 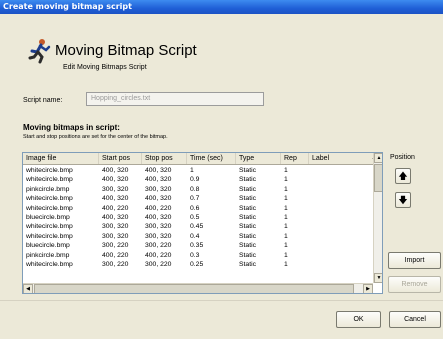 I want to click on cell-time: 0.35, so click(x=197, y=246).